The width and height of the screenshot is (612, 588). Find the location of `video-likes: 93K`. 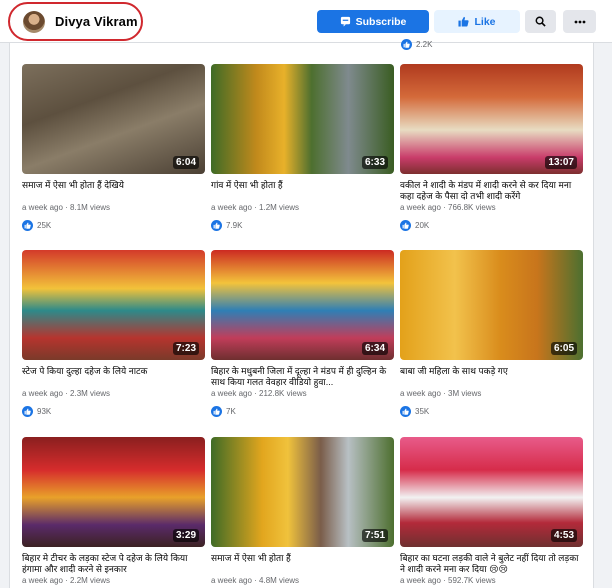

video-likes: 93K is located at coordinates (113, 411).